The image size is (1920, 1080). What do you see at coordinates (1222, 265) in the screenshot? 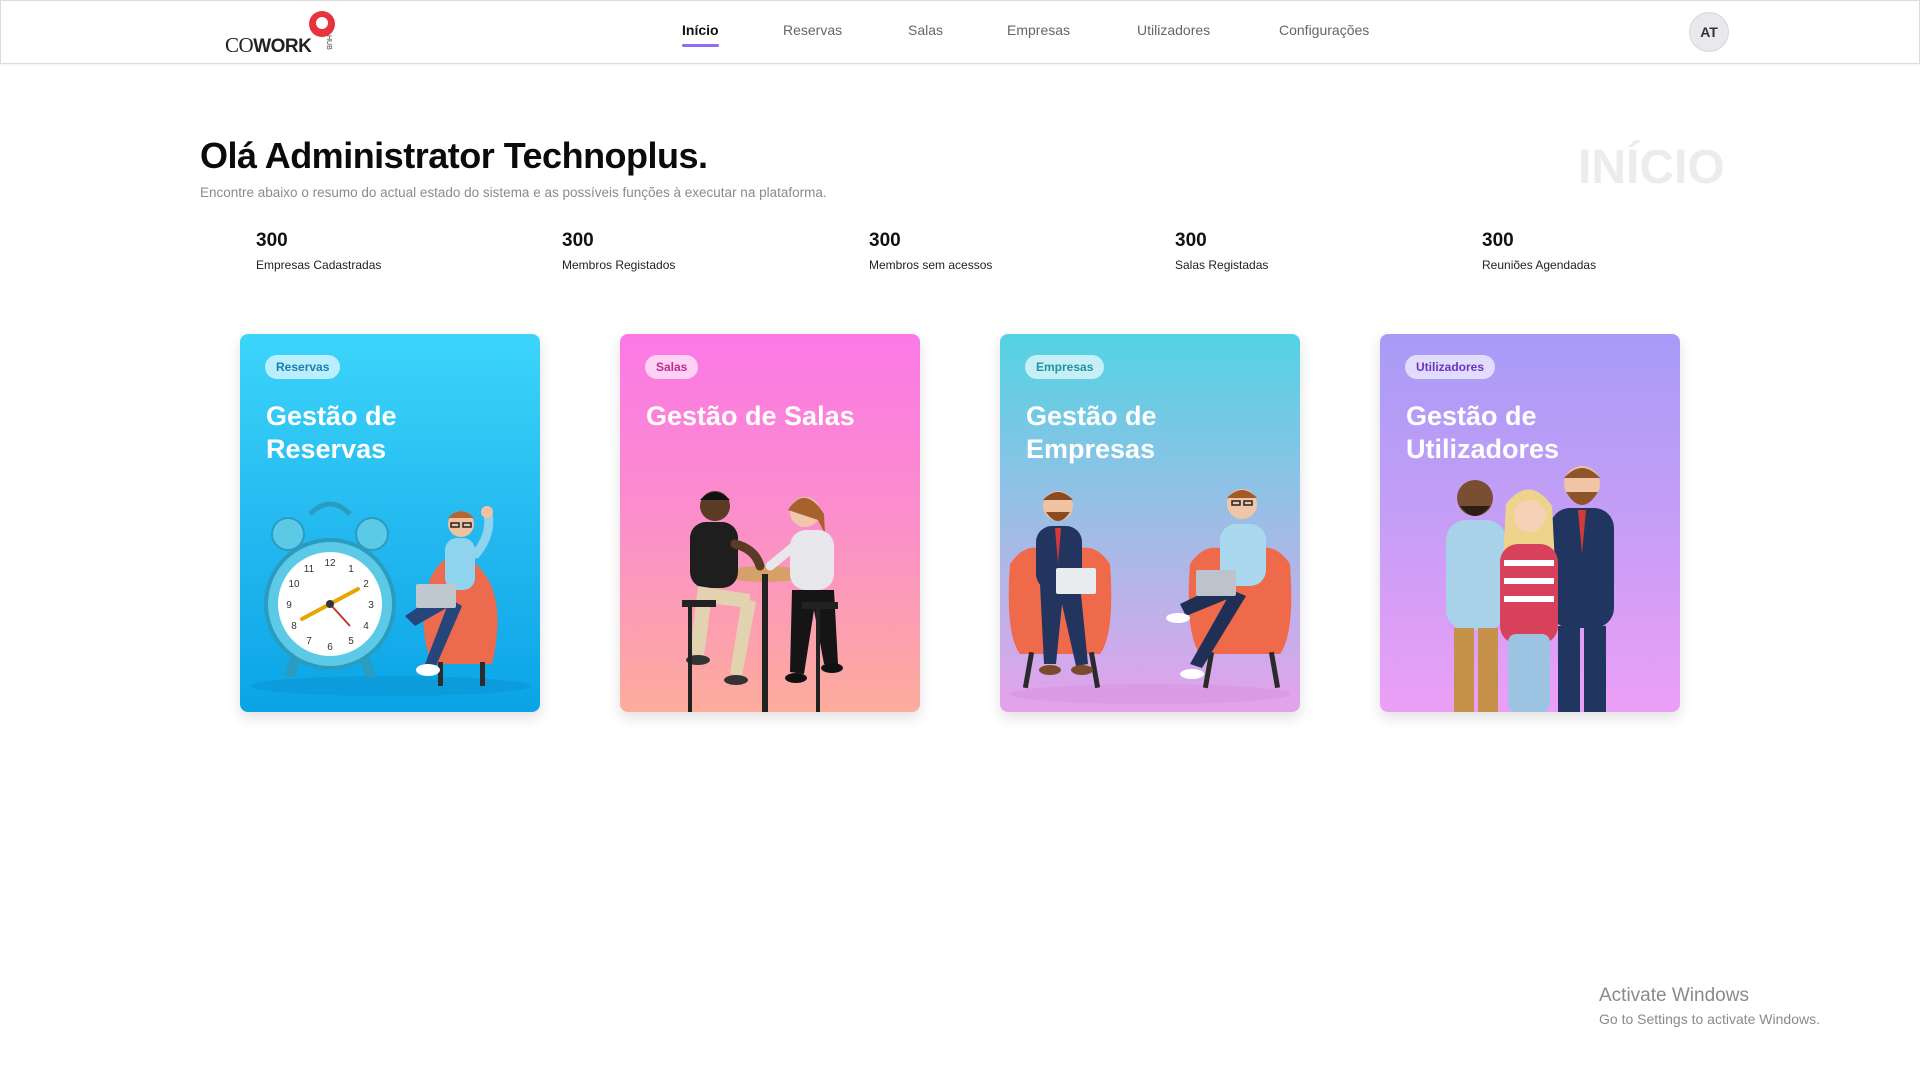
I see `stat-label: Salas Registadas` at bounding box center [1222, 265].